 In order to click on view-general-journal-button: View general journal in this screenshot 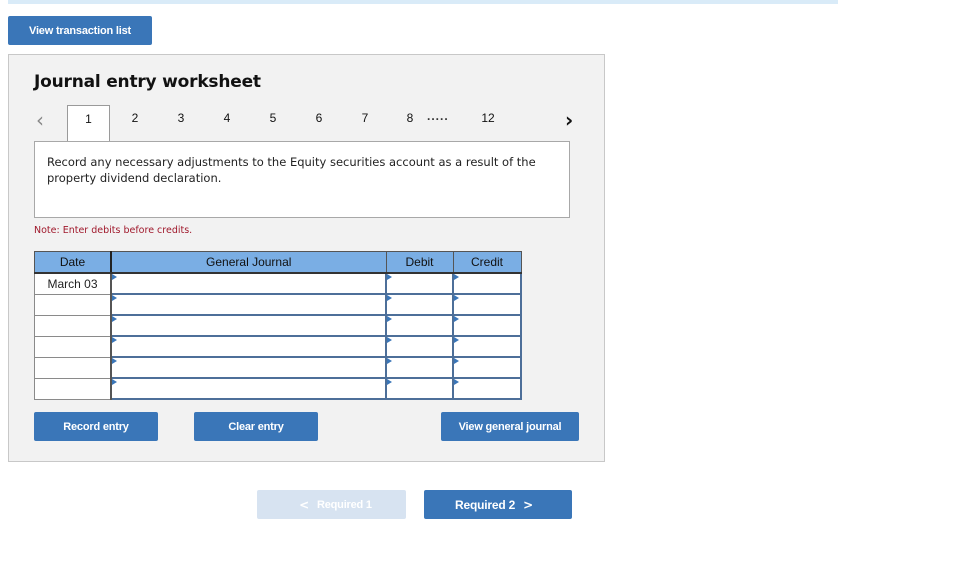, I will do `click(510, 426)`.